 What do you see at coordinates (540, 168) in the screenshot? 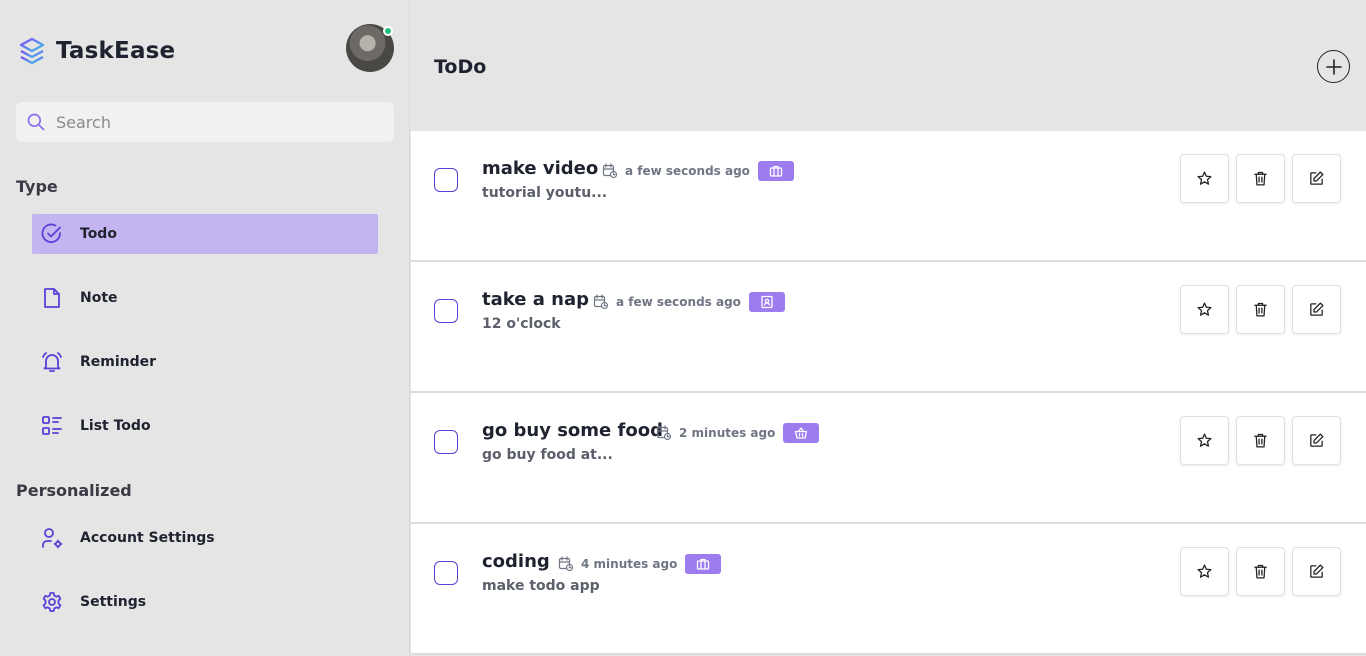
I see `todo-title: make video` at bounding box center [540, 168].